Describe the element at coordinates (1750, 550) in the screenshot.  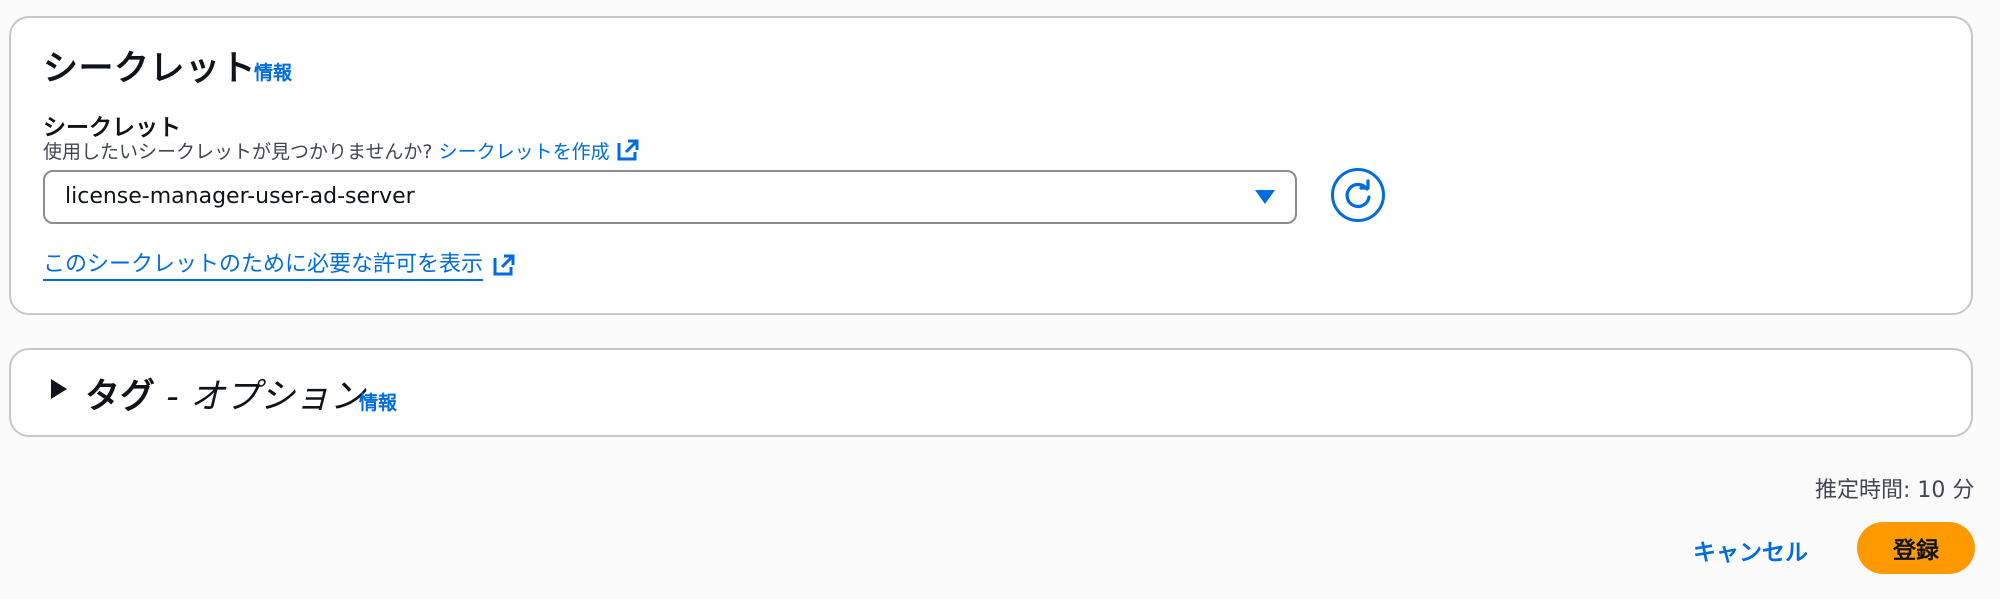
I see `cancel-button: キャンセル` at that location.